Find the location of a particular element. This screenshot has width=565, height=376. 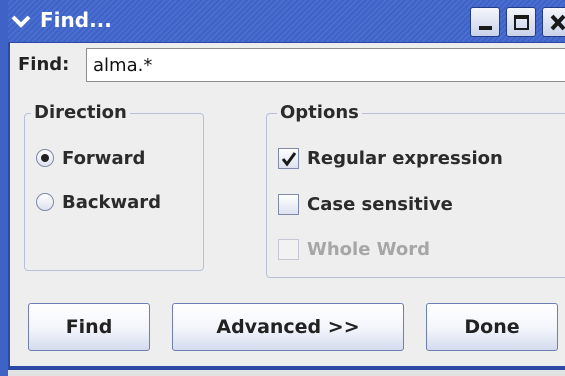

radio-button-unchecked is located at coordinates (45, 202).